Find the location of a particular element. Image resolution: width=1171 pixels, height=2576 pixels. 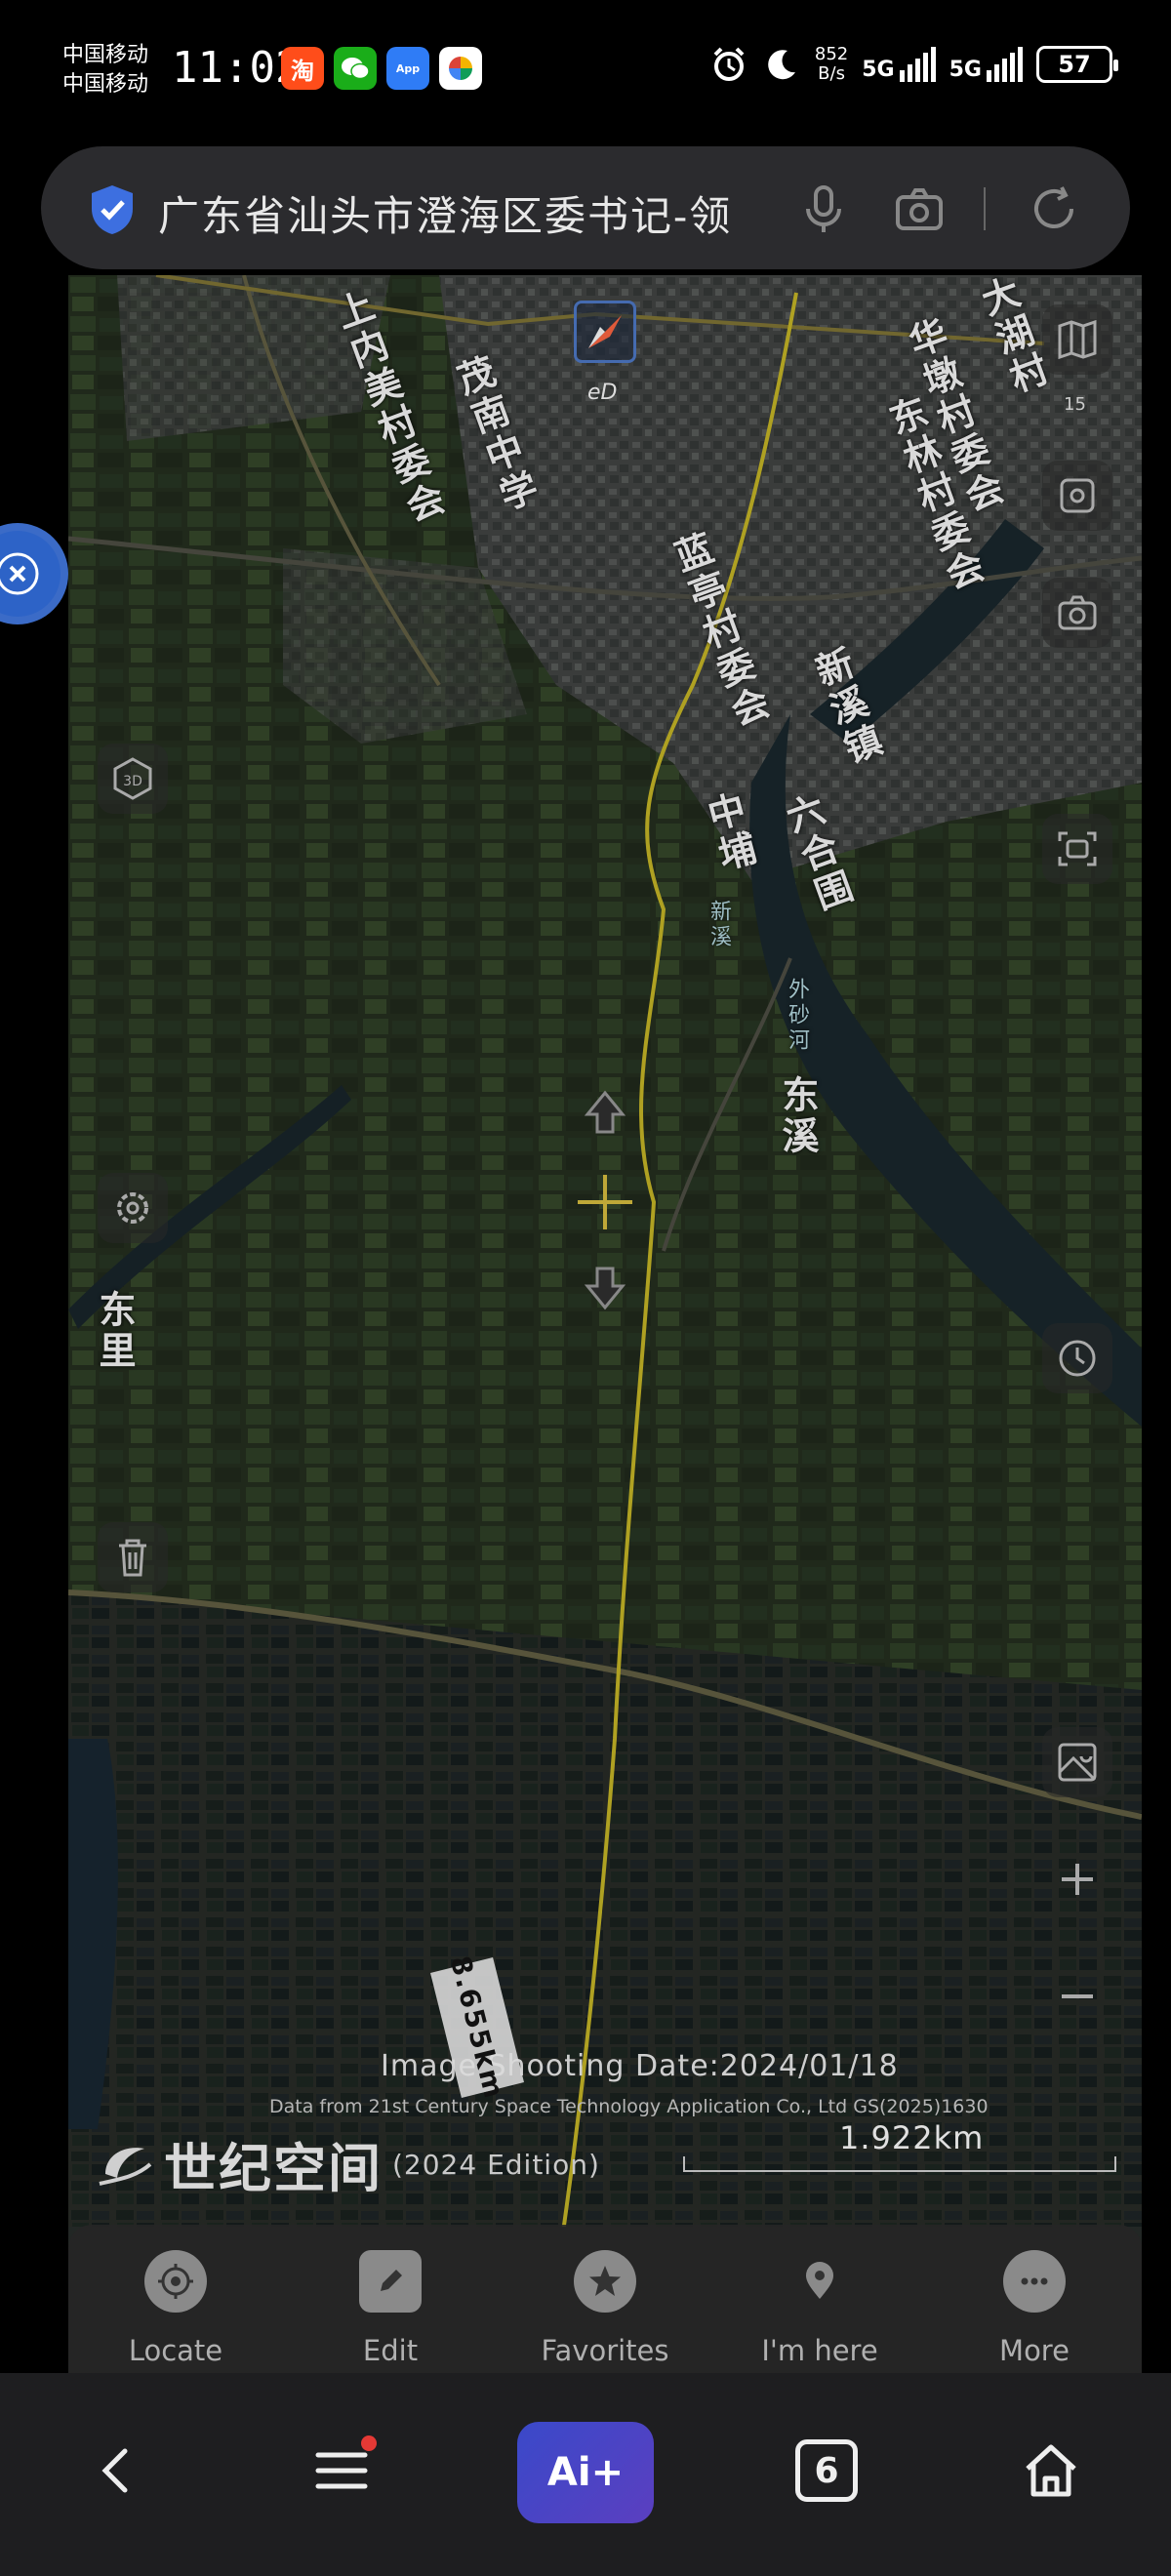

map-layers-icon is located at coordinates (1077, 339).